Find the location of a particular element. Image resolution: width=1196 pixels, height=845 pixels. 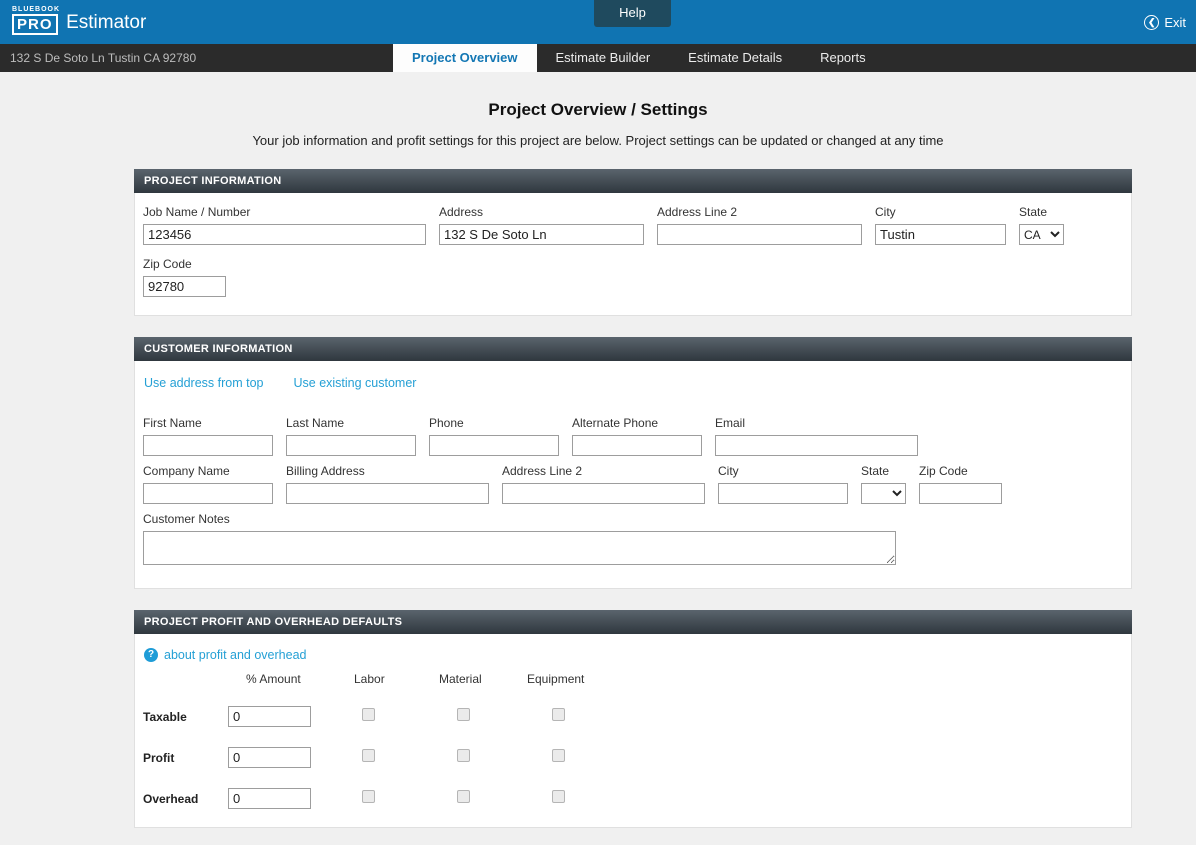

overhead-amount-input is located at coordinates (269, 798).